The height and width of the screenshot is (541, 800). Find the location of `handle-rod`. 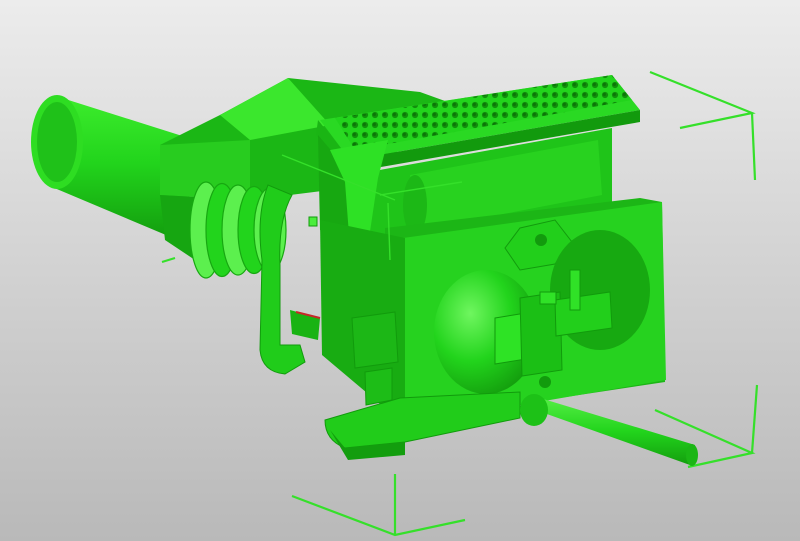

handle-rod is located at coordinates (609, 430).